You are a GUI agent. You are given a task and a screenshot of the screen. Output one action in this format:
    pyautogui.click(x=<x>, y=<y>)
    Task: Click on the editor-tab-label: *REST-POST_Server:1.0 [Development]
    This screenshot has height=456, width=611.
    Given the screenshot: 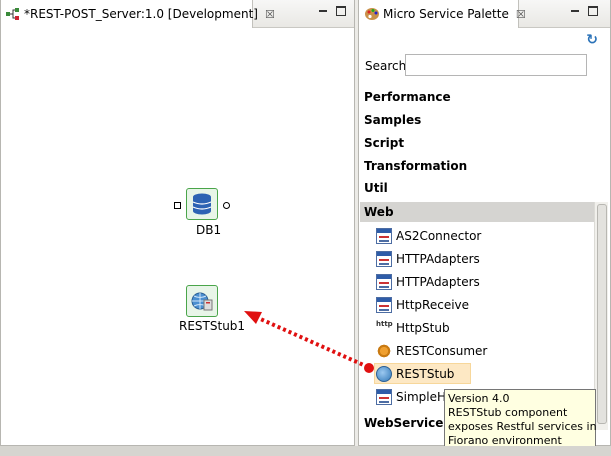 What is the action you would take?
    pyautogui.click(x=141, y=14)
    